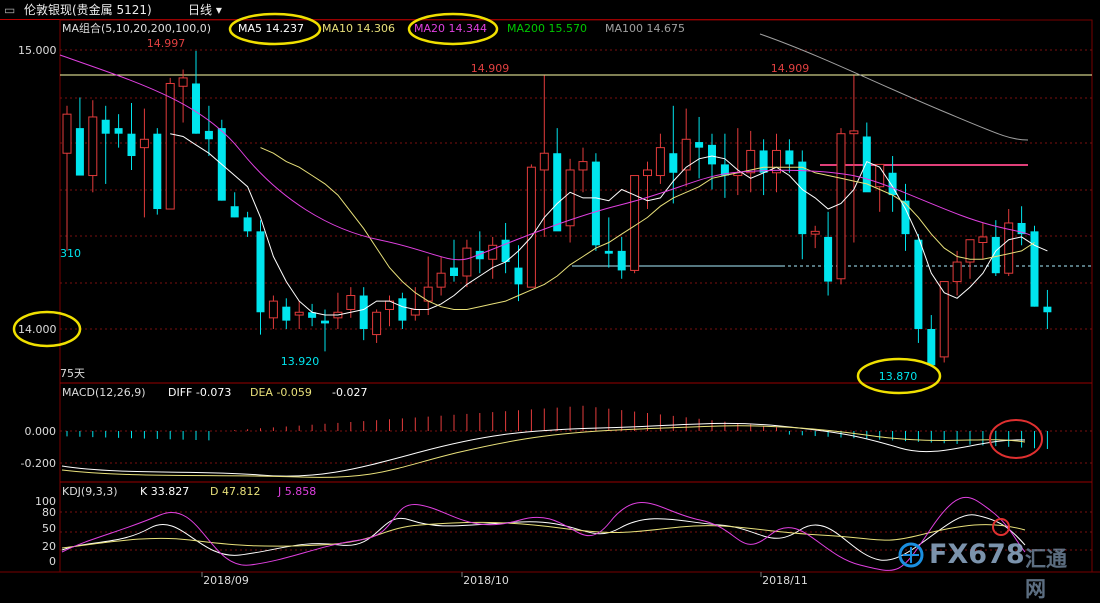  Describe the element at coordinates (37, 50) in the screenshot. I see `y-tick-label: 15.000` at that location.